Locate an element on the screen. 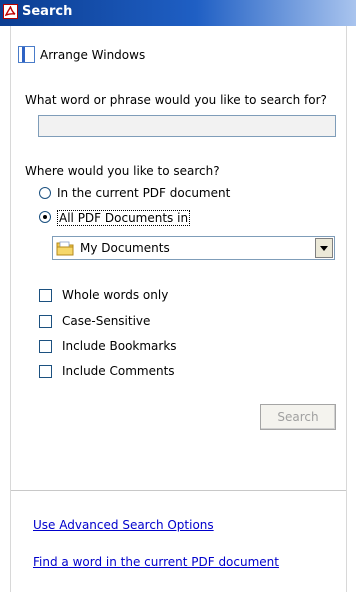 The height and width of the screenshot is (592, 356). advanced-search-link: Use Advanced Search Options is located at coordinates (123, 525).